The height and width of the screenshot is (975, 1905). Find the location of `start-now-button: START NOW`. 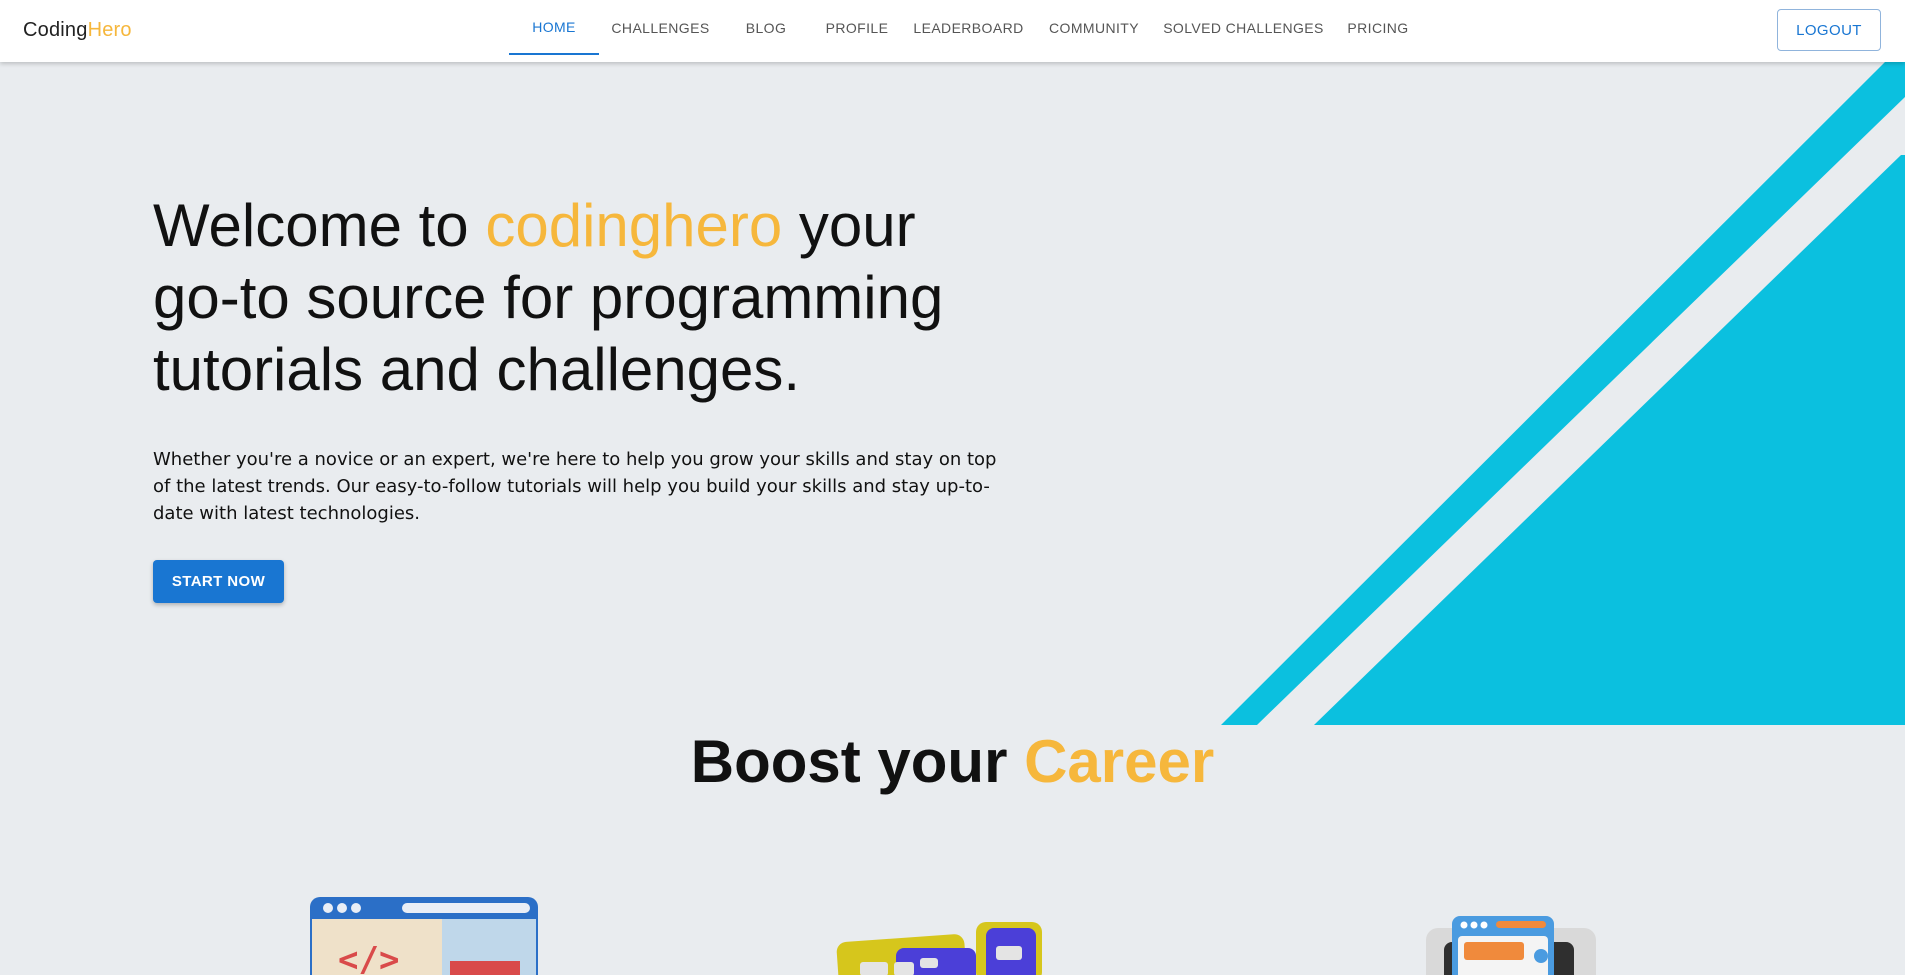

start-now-button: START NOW is located at coordinates (218, 581).